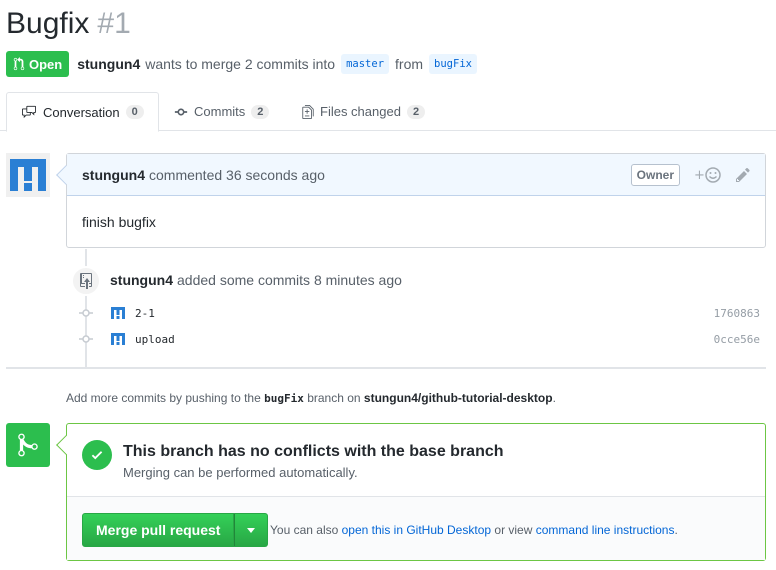 Image resolution: width=776 pixels, height=570 pixels. Describe the element at coordinates (304, 530) in the screenshot. I see `alt-prefix: You can also` at that location.